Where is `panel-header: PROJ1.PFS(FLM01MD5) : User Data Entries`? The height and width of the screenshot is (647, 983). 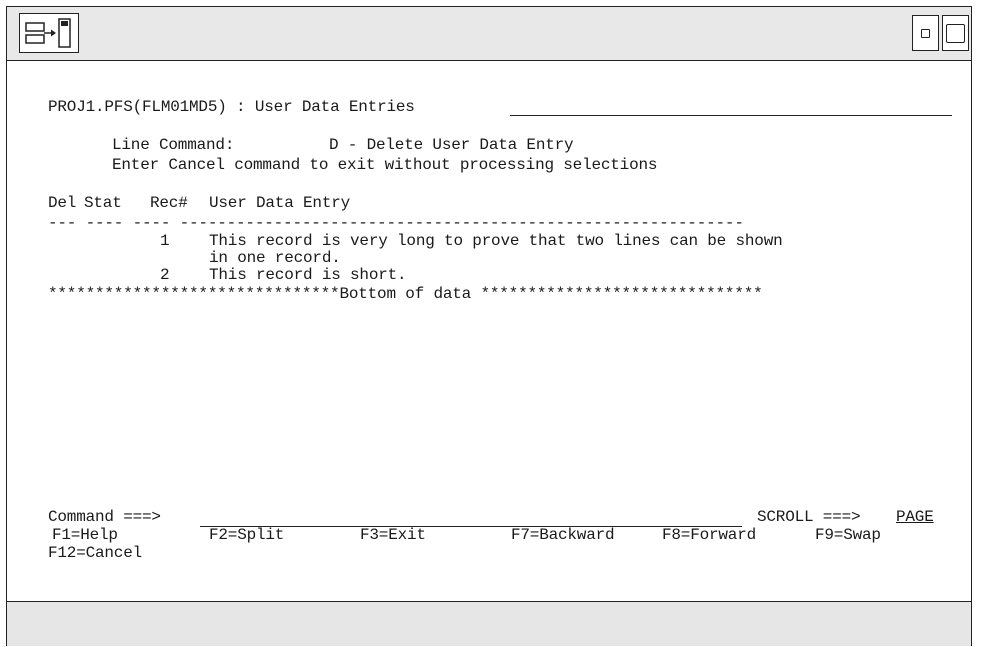
panel-header: PROJ1.PFS(FLM01MD5) : User Data Entries is located at coordinates (231, 107).